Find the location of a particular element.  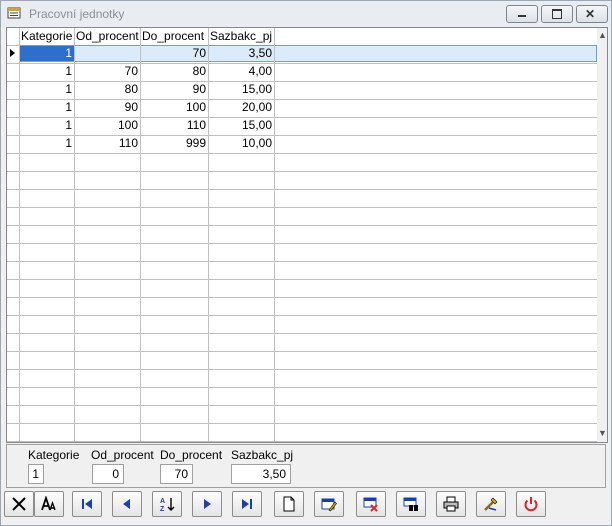

sazbakc-pj-label: Sazbakc_pj is located at coordinates (262, 455).